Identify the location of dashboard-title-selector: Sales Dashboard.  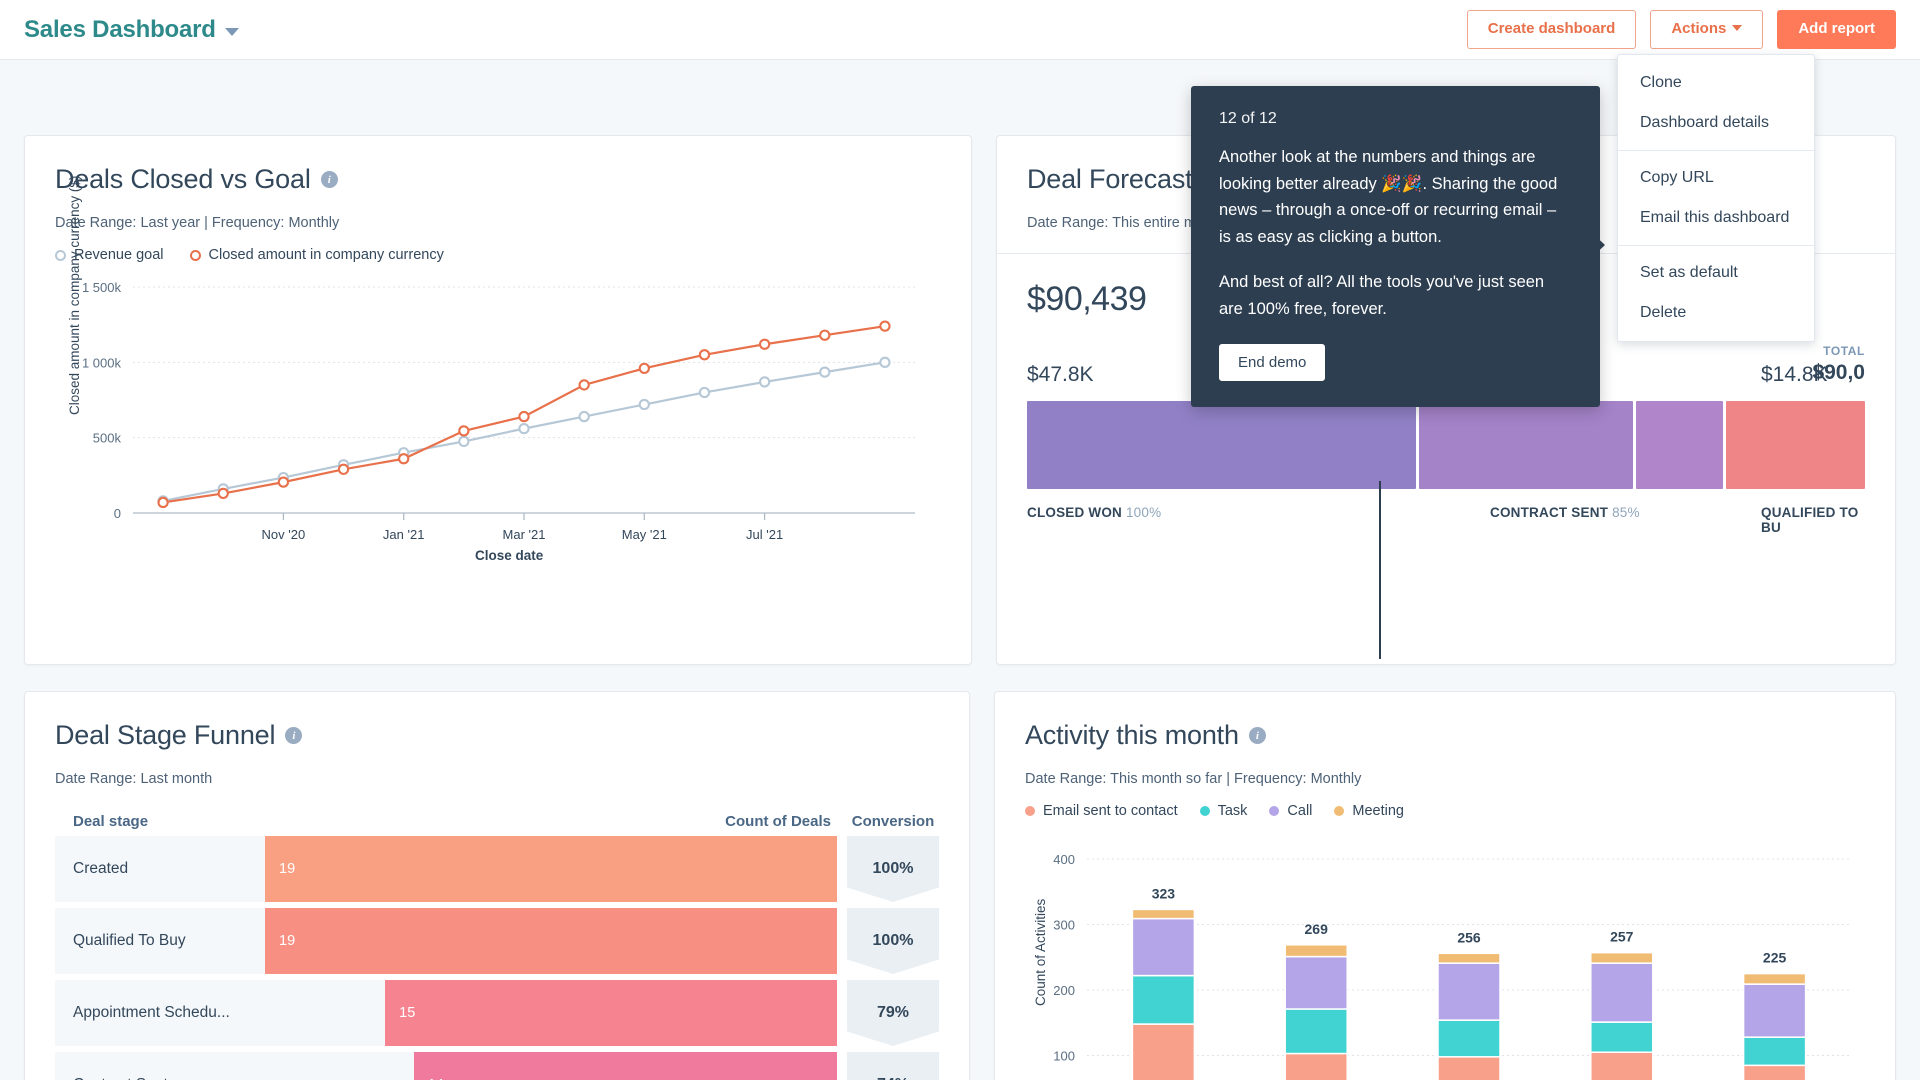
(131, 30).